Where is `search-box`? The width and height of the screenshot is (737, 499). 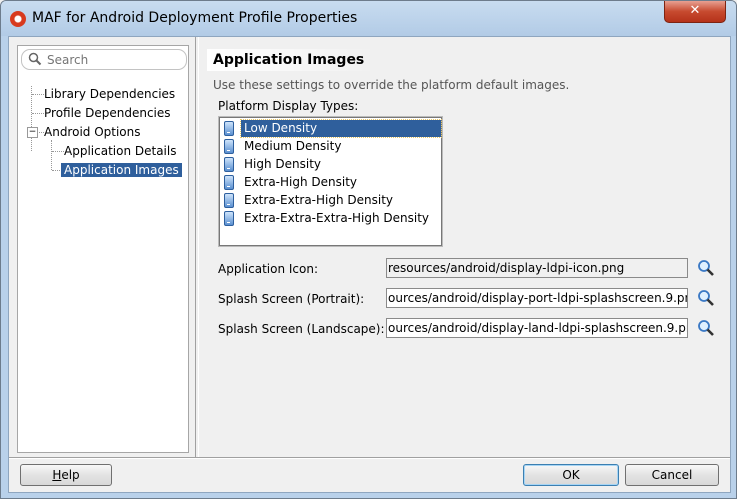 search-box is located at coordinates (104, 59).